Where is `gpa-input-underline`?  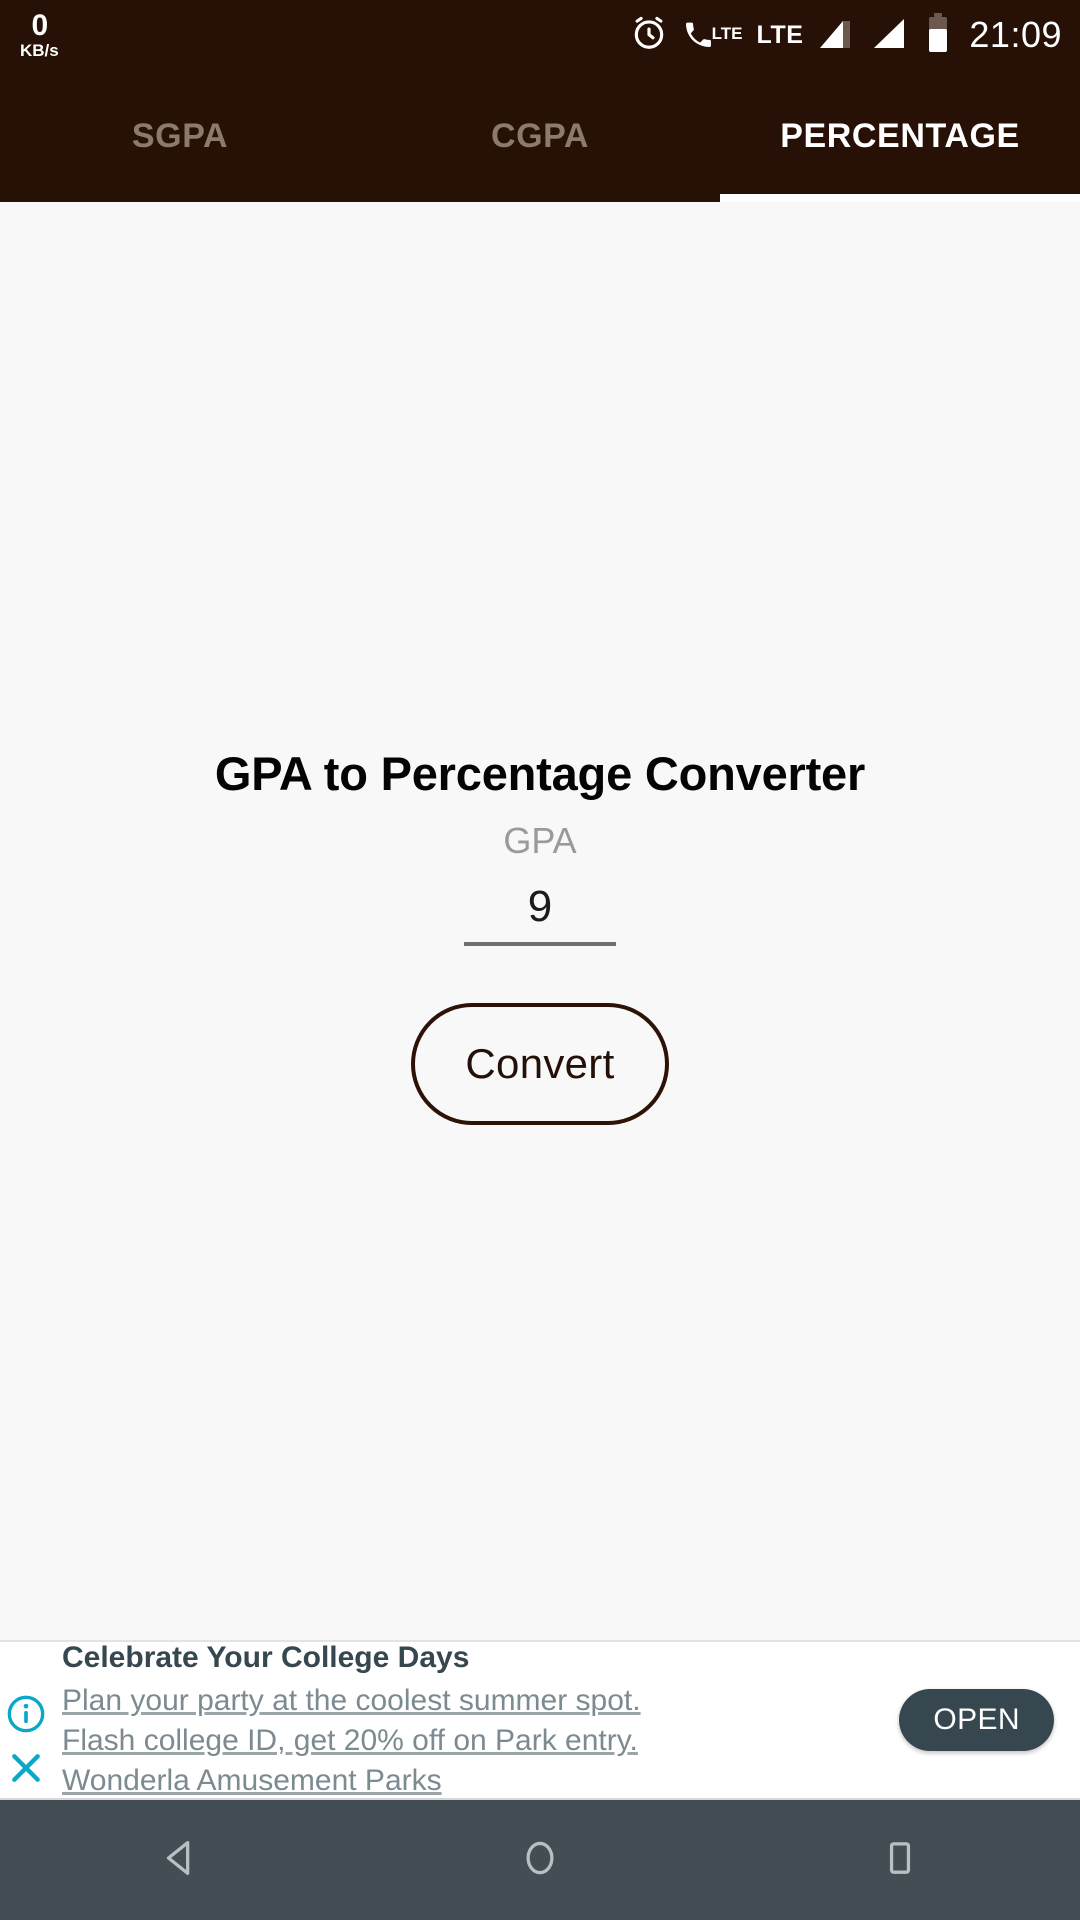 gpa-input-underline is located at coordinates (540, 943).